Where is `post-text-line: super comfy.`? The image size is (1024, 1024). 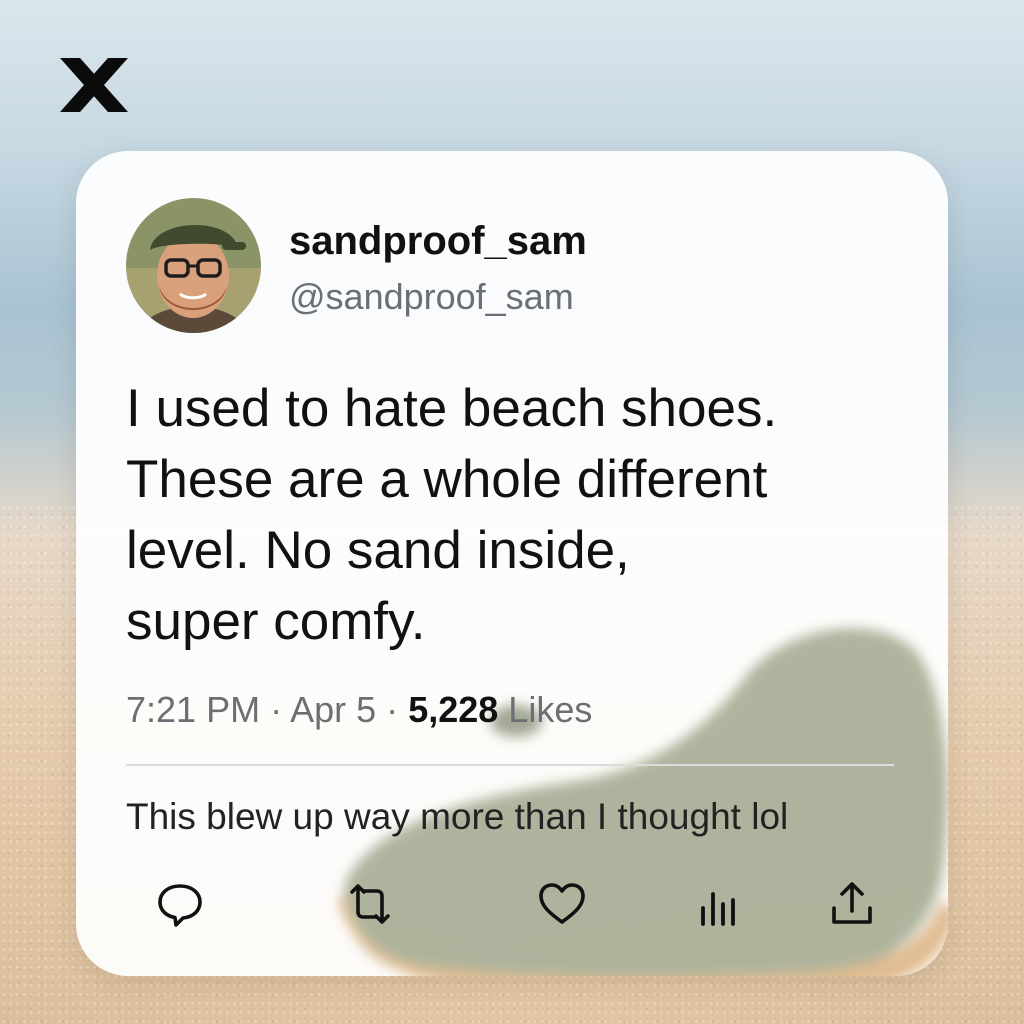
post-text-line: super comfy. is located at coordinates (276, 621).